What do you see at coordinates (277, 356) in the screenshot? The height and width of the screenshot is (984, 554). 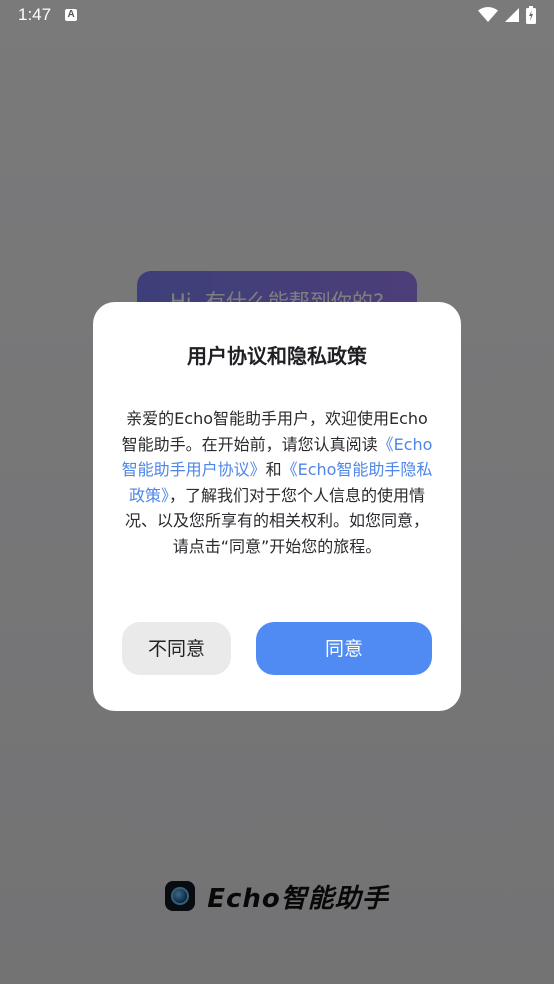 I see `dialog-title: 用户协议和隐私政策` at bounding box center [277, 356].